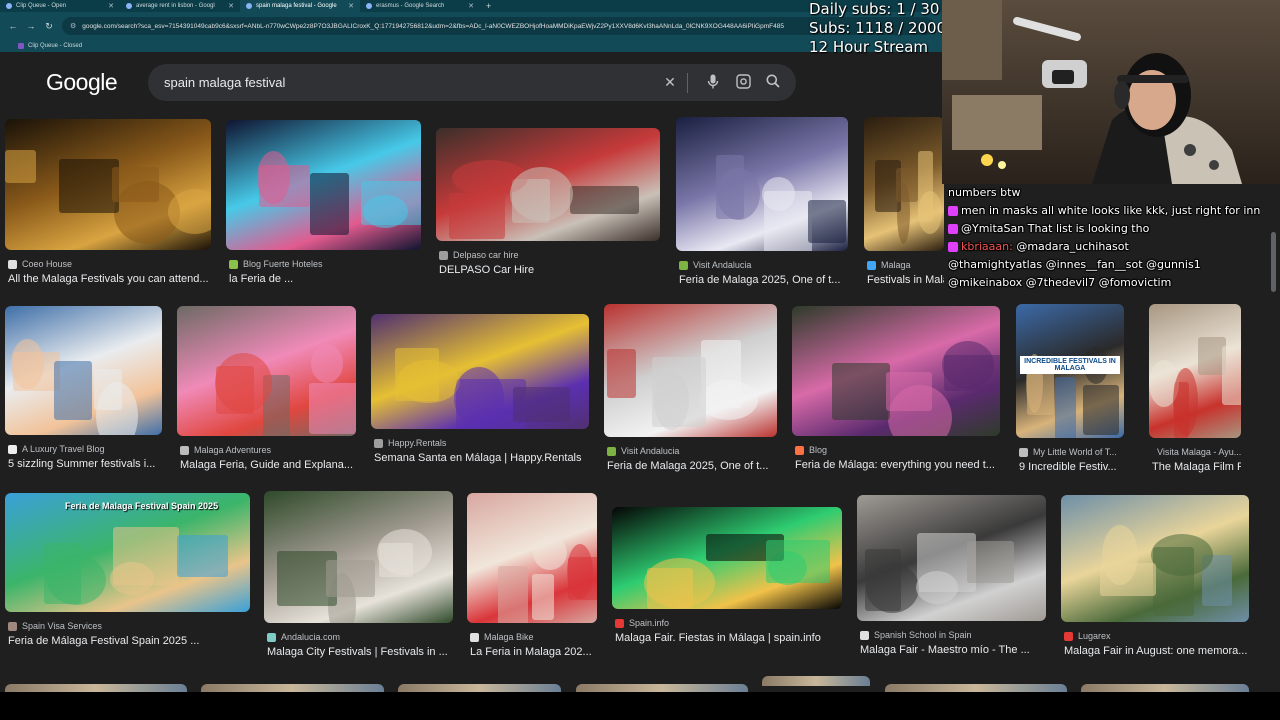 This screenshot has width=1280, height=720. What do you see at coordinates (773, 82) in the screenshot?
I see `search-icon` at bounding box center [773, 82].